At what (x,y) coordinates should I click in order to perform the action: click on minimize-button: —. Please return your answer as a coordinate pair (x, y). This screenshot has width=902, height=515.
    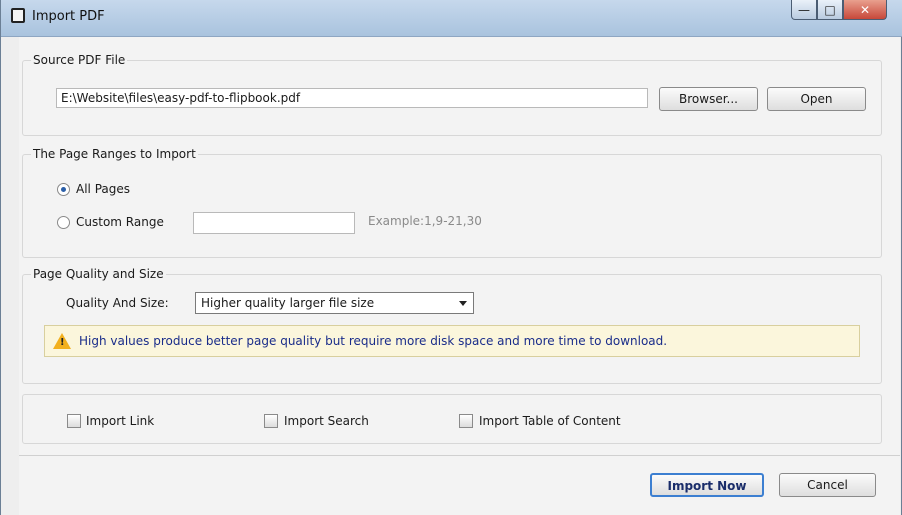
    Looking at the image, I should click on (804, 10).